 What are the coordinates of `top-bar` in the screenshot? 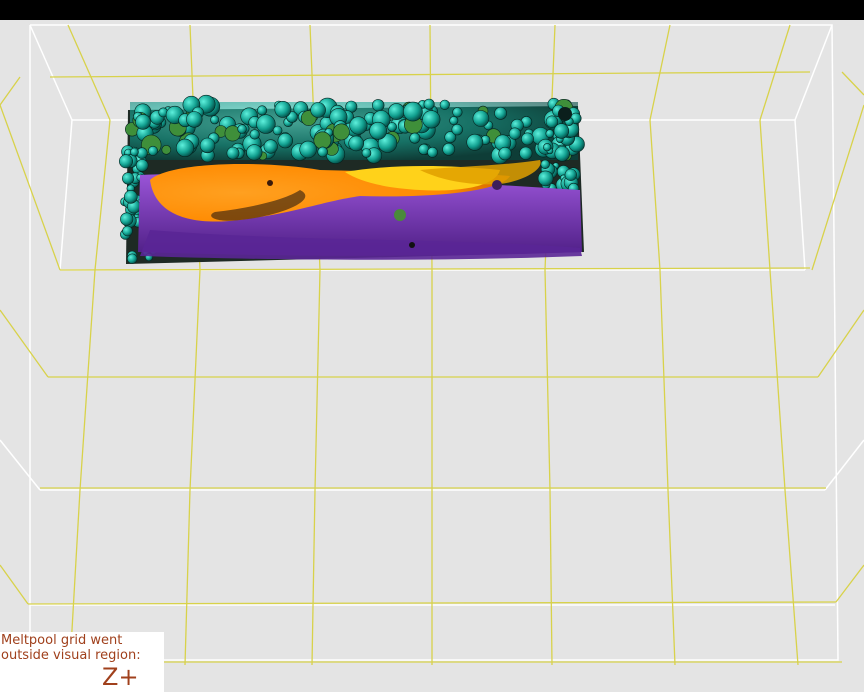 It's located at (432, 10).